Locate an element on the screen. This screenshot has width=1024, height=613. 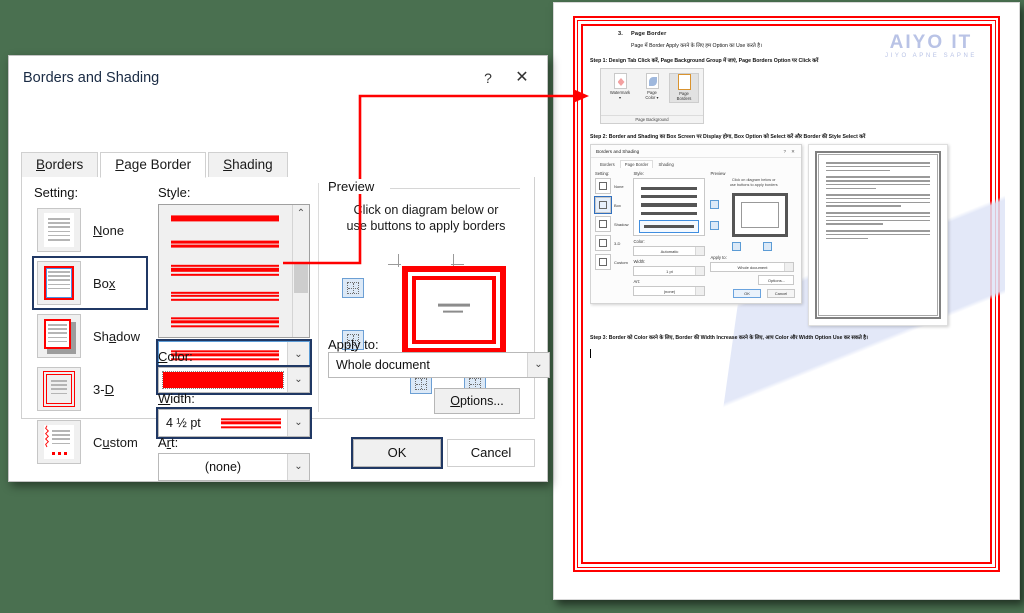
ribbon-group-label: Page Background is located at coordinates (652, 118).